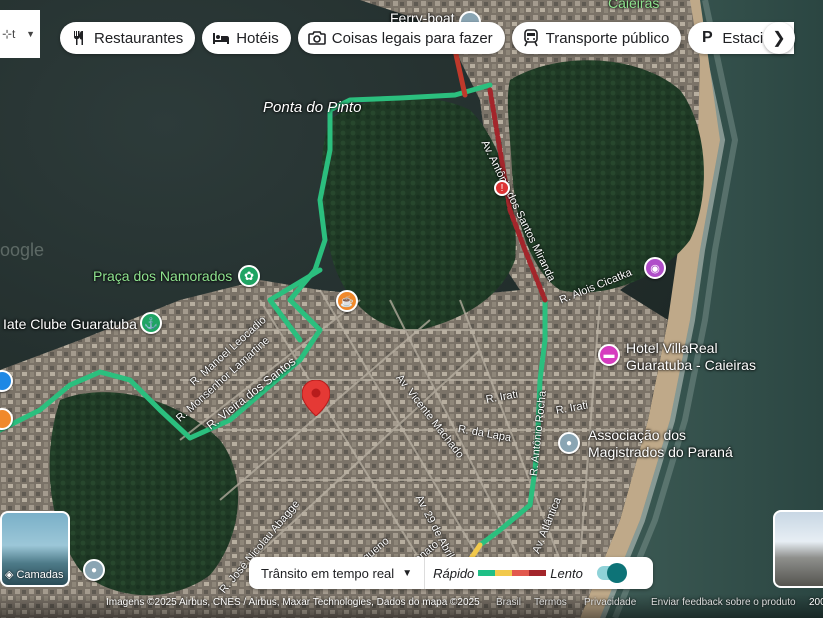  What do you see at coordinates (569, 443) in the screenshot?
I see `poi-pin-icon: ●` at bounding box center [569, 443].